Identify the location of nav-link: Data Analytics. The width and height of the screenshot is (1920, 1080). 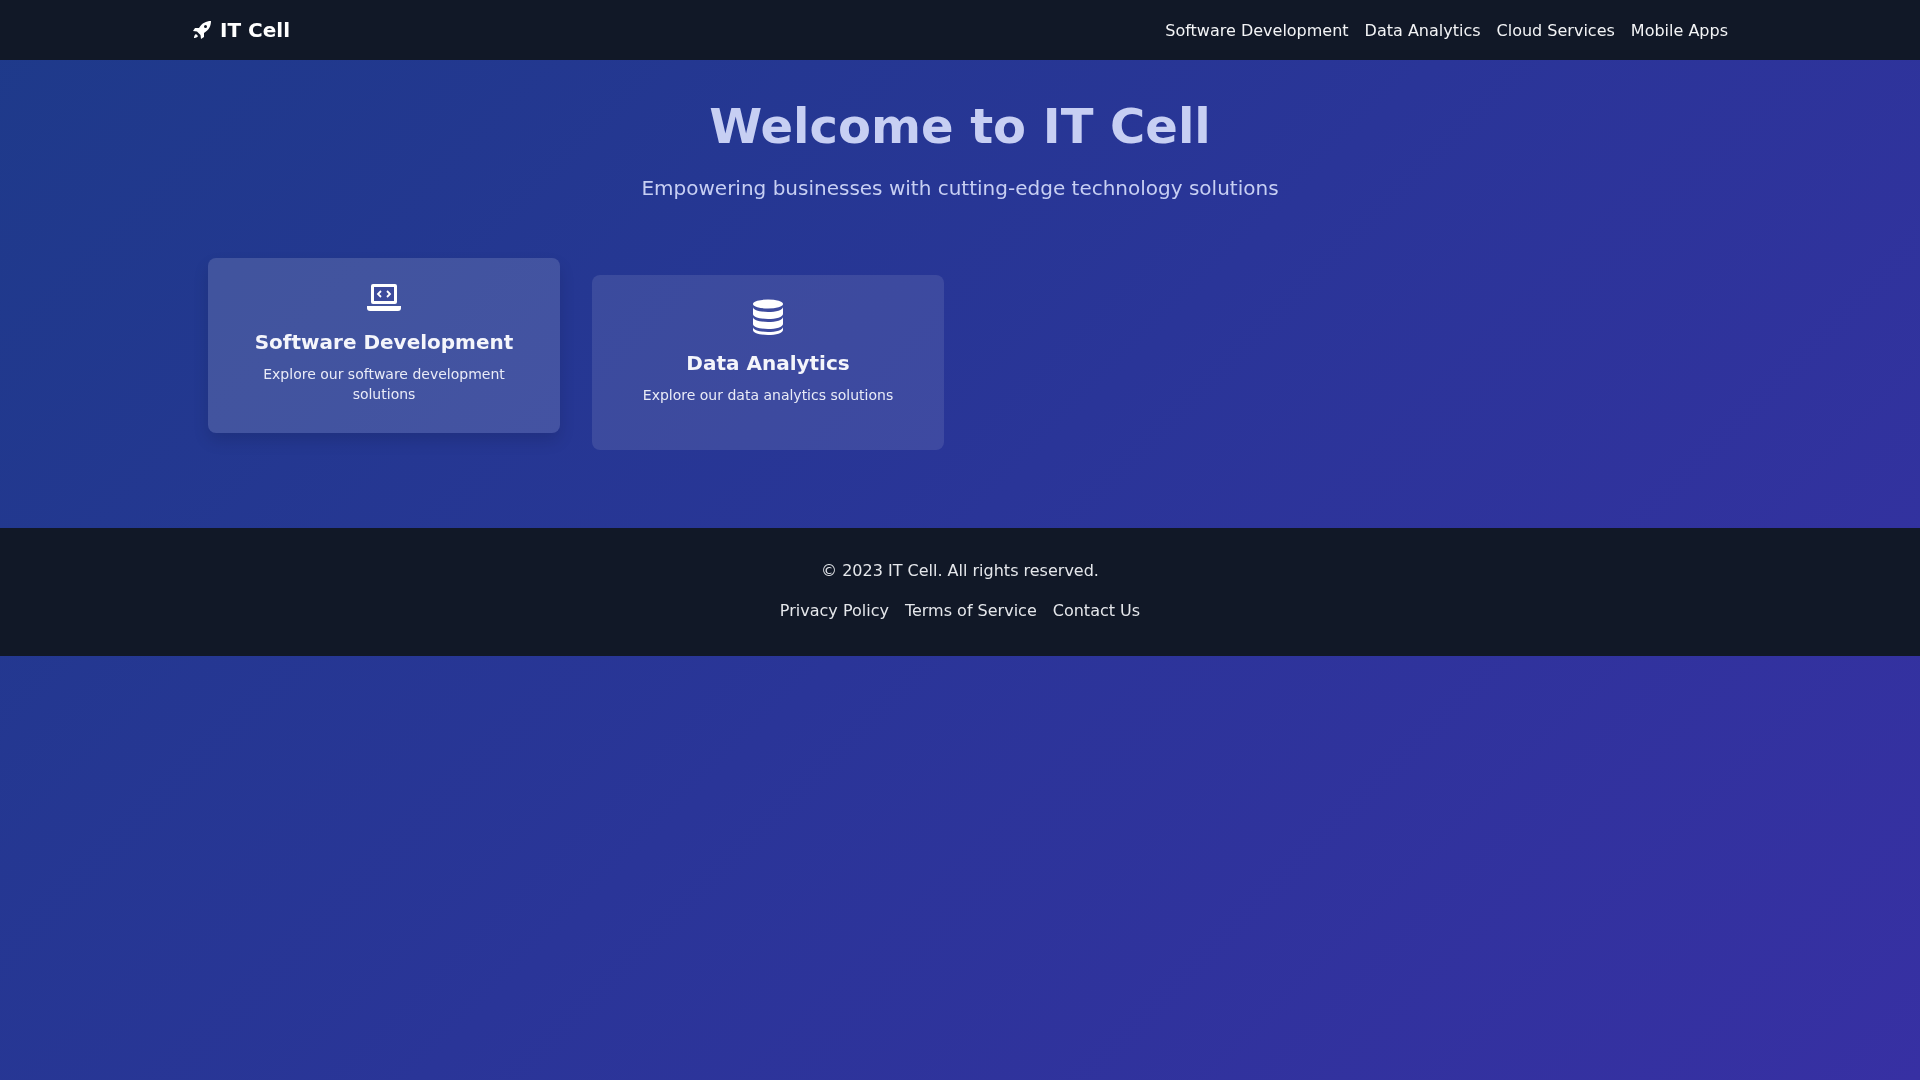
(1422, 30).